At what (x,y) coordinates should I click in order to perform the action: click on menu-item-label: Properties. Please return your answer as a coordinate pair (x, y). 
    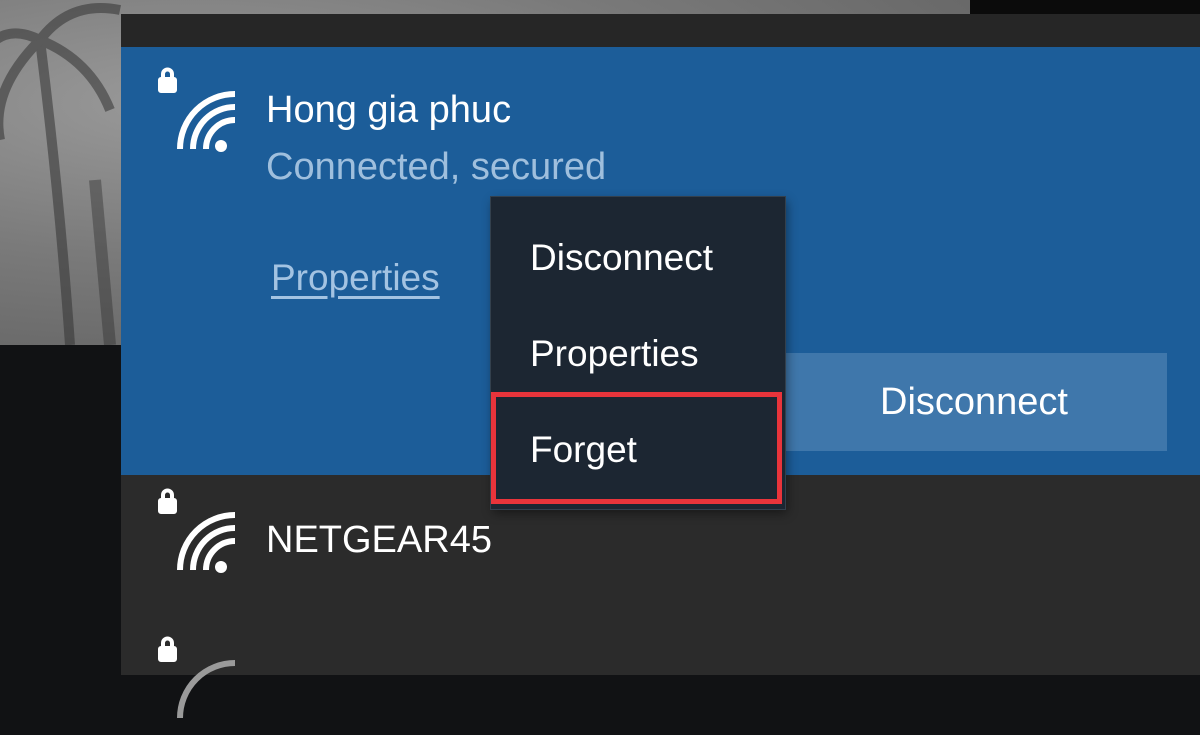
    Looking at the image, I should click on (614, 353).